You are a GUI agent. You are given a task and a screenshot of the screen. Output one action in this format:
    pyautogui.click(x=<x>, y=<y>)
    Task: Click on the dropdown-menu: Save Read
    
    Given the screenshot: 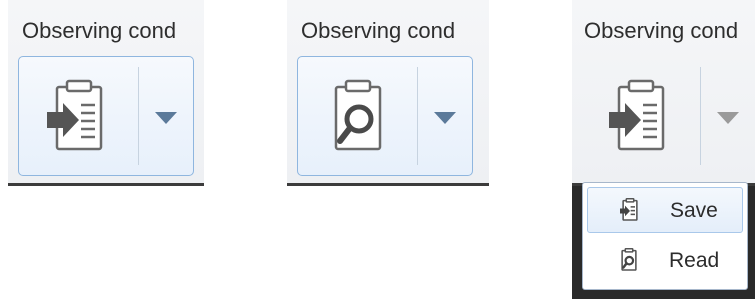 What is the action you would take?
    pyautogui.click(x=665, y=236)
    